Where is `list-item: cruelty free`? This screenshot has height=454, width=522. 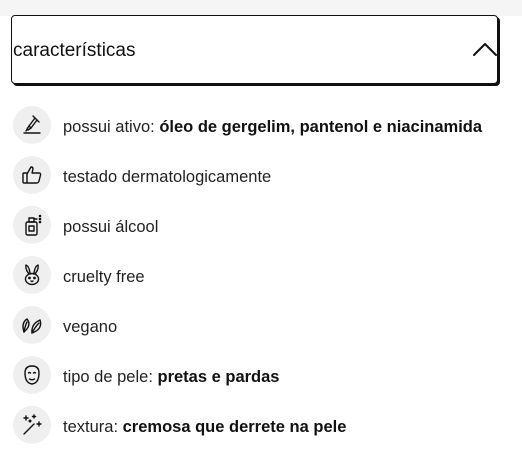 list-item: cruelty free is located at coordinates (263, 279).